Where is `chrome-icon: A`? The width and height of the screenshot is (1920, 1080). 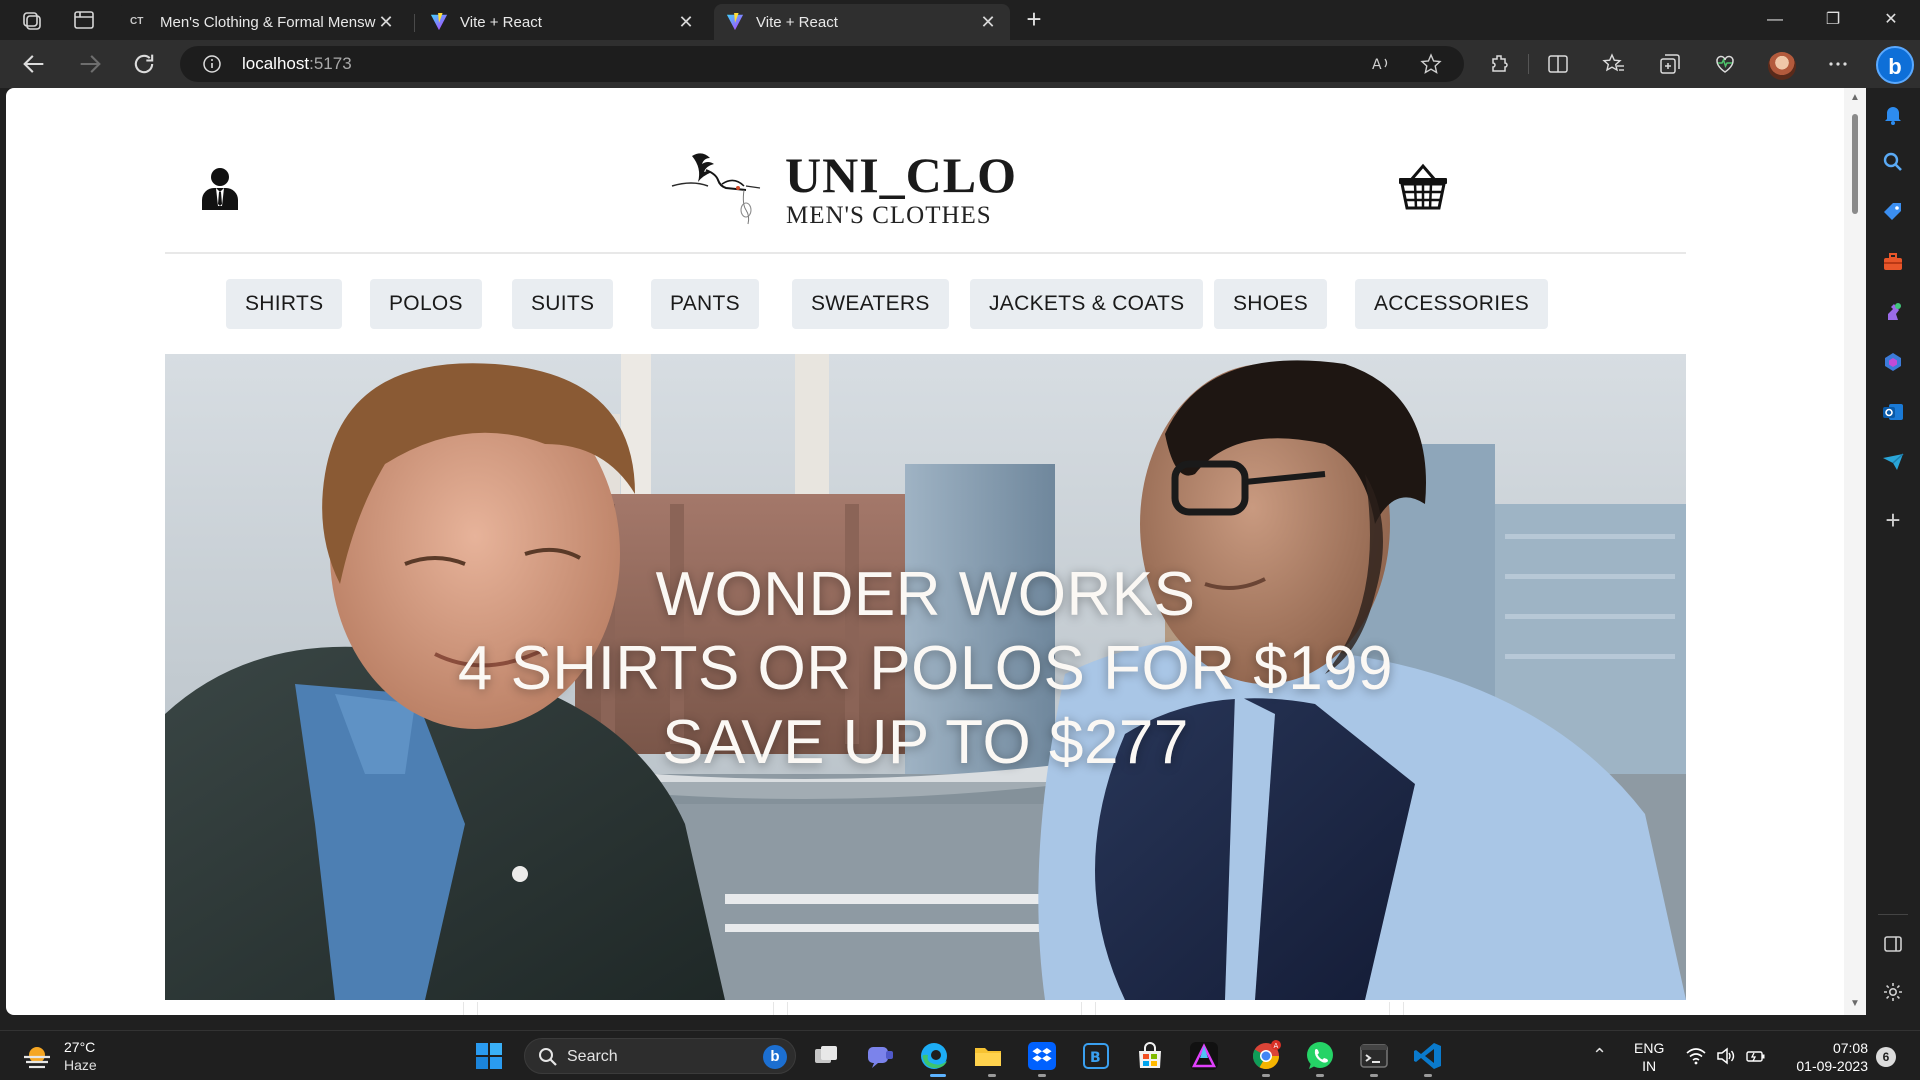 chrome-icon: A is located at coordinates (1266, 1056).